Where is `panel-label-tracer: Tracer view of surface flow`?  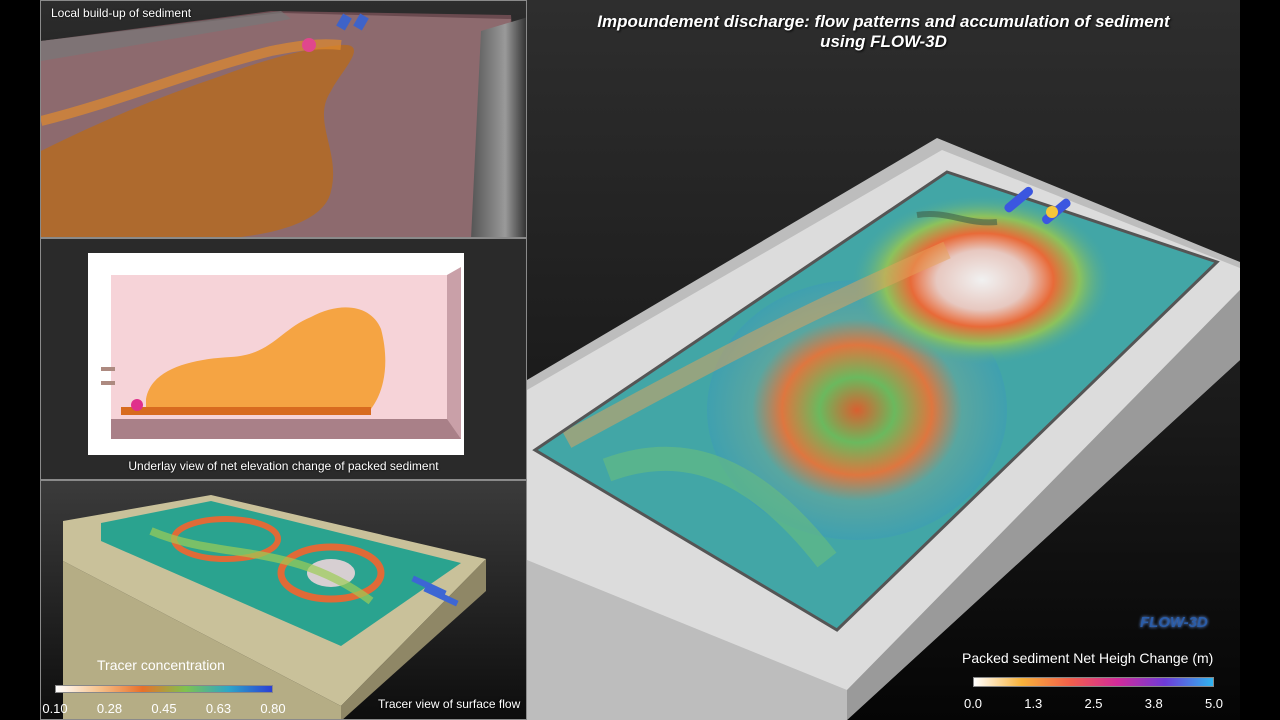
panel-label-tracer: Tracer view of surface flow is located at coordinates (449, 704).